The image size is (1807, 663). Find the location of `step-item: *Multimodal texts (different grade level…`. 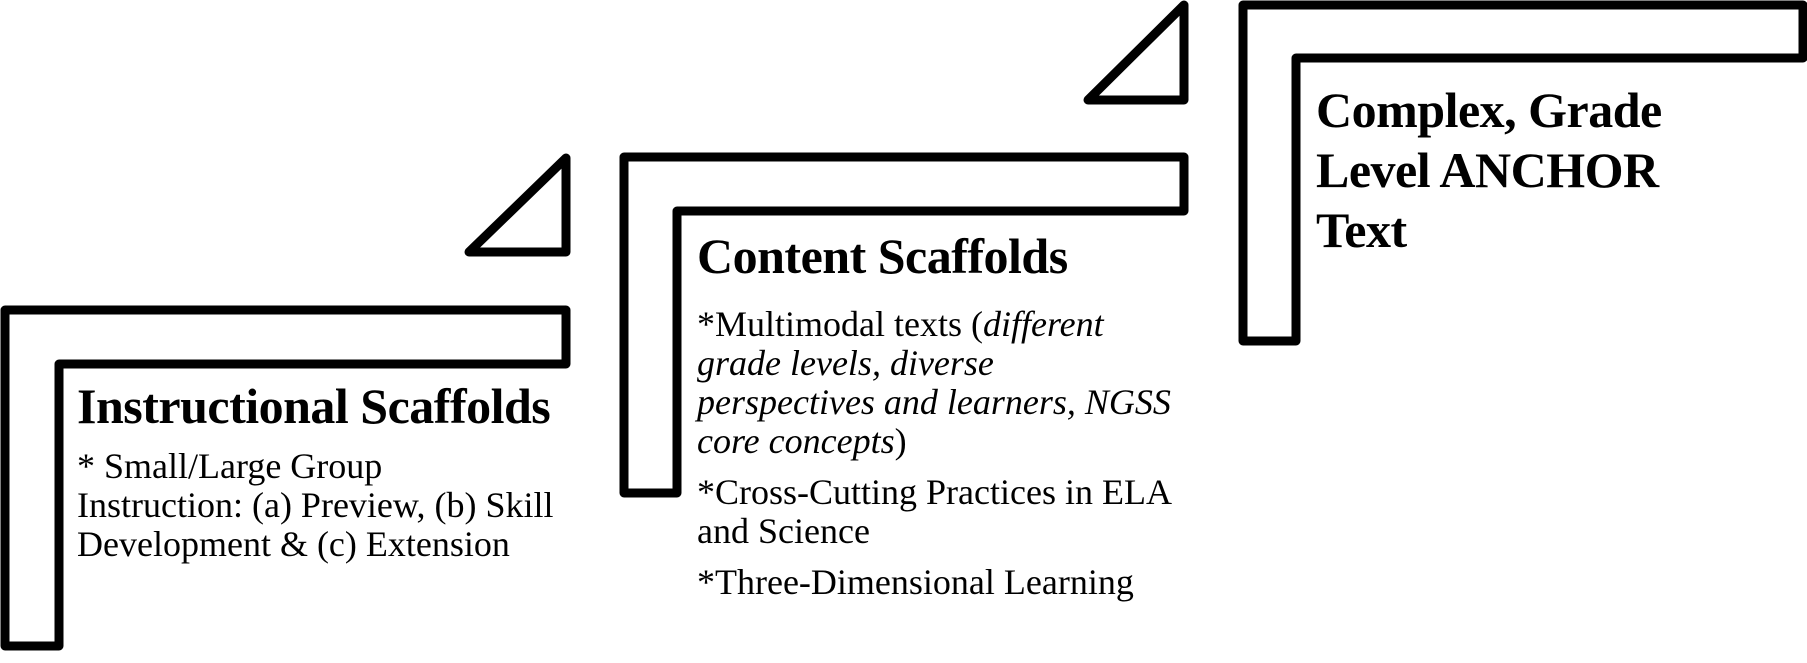

step-item: *Multimodal texts (different grade level… is located at coordinates (937, 383).